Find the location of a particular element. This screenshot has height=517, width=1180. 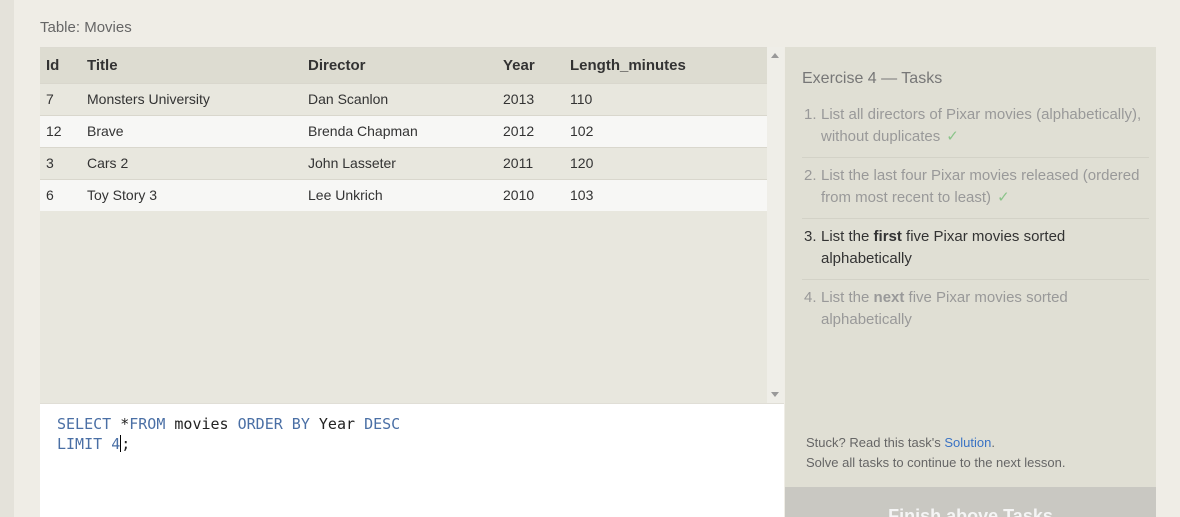

keyword-order-by: ORDER BY is located at coordinates (273, 424).